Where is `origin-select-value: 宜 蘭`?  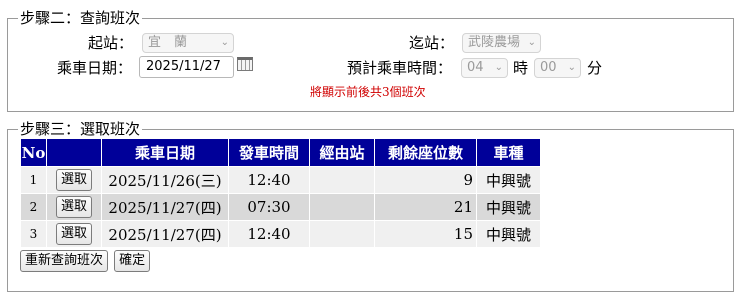
origin-select-value: 宜 蘭 is located at coordinates (168, 42).